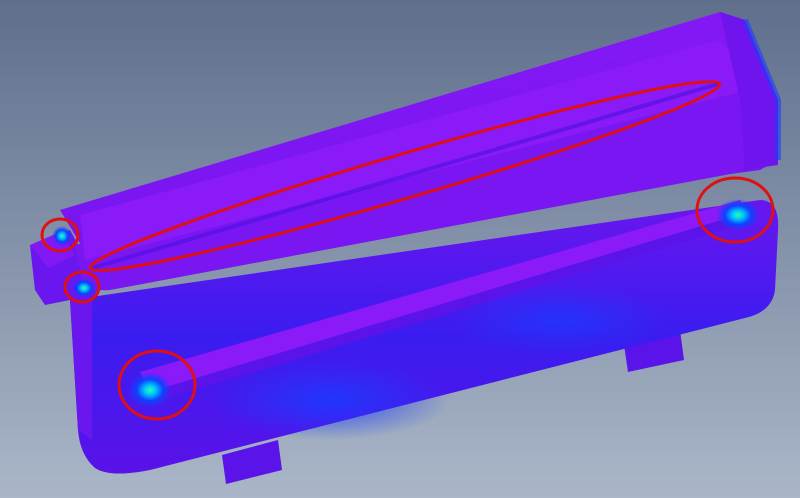 This screenshot has height=498, width=800. What do you see at coordinates (84, 288) in the screenshot?
I see `hotspot-glow-lip` at bounding box center [84, 288].